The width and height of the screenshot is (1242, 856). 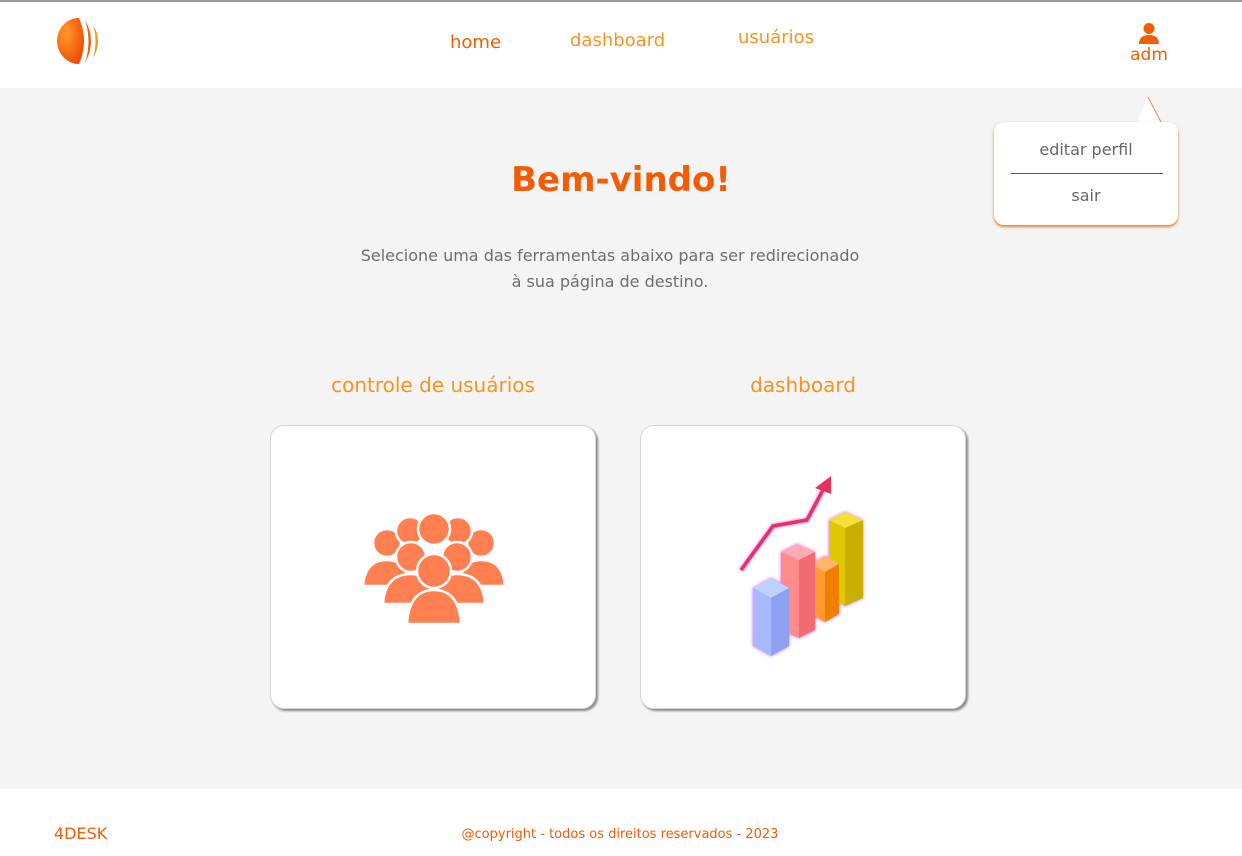 I want to click on user-label: adm, so click(x=1149, y=55).